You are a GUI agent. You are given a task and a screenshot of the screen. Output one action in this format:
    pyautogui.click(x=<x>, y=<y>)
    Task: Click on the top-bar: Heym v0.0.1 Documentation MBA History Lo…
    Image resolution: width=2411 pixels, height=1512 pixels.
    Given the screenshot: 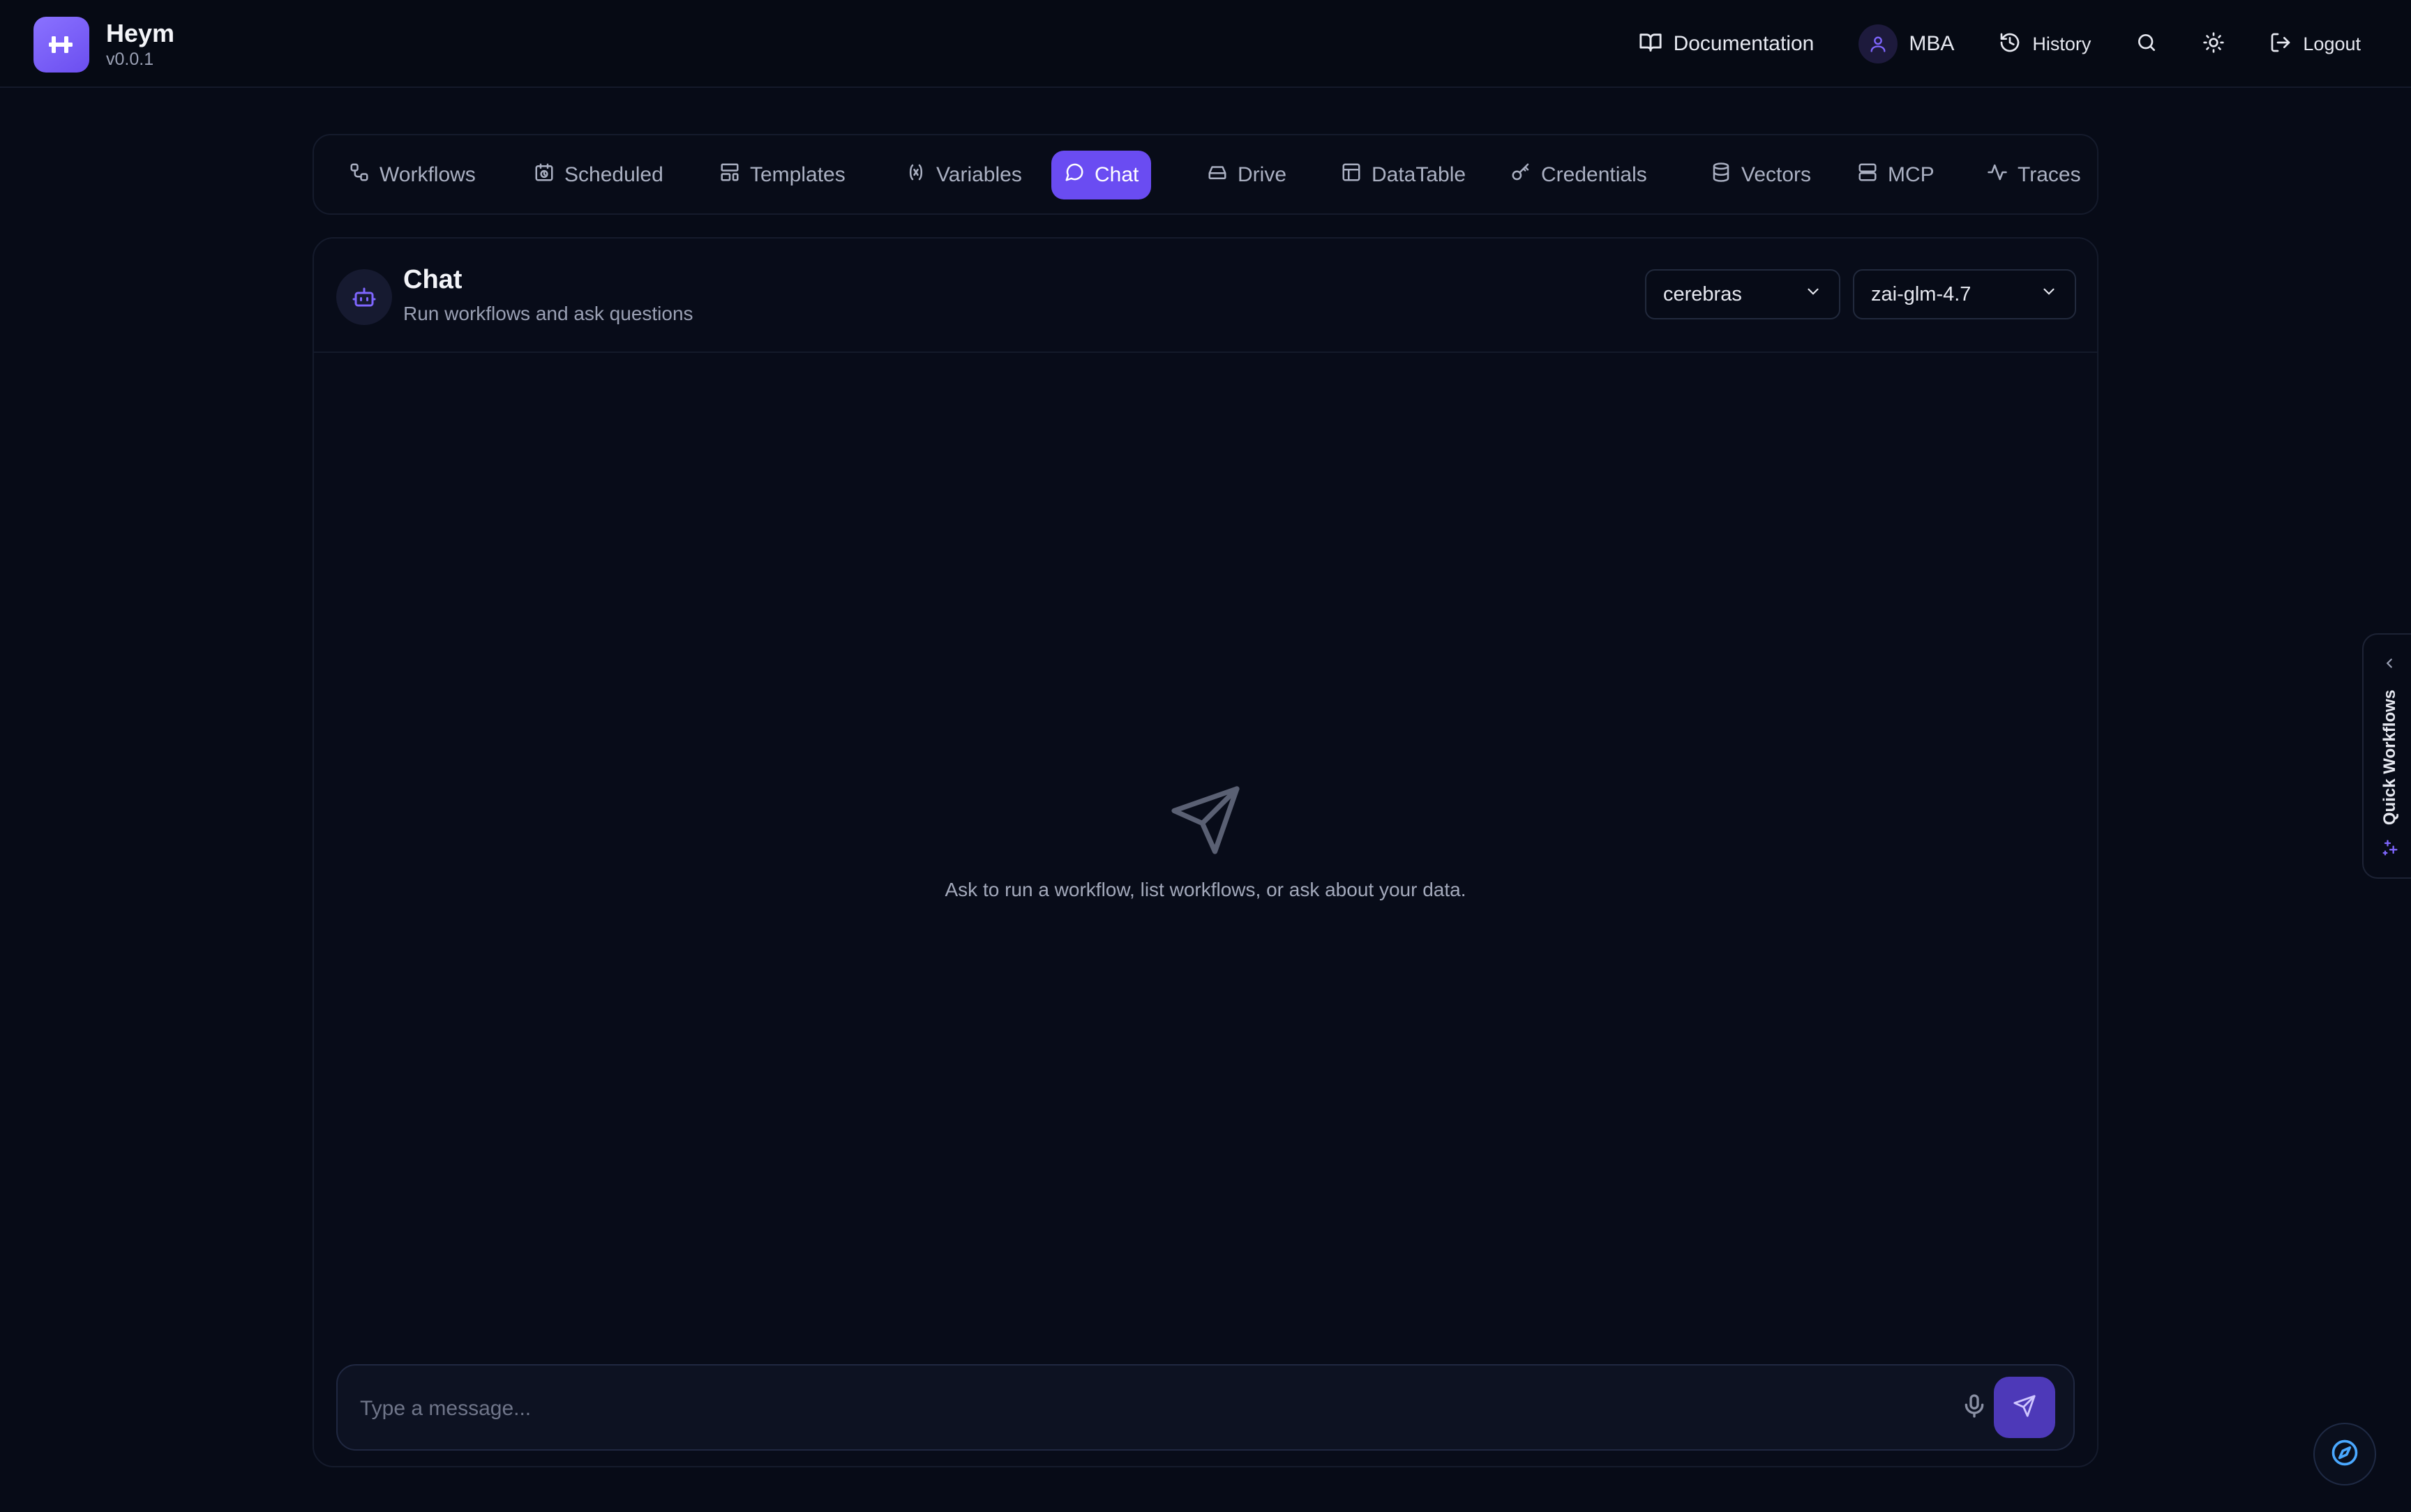 What is the action you would take?
    pyautogui.click(x=1205, y=44)
    